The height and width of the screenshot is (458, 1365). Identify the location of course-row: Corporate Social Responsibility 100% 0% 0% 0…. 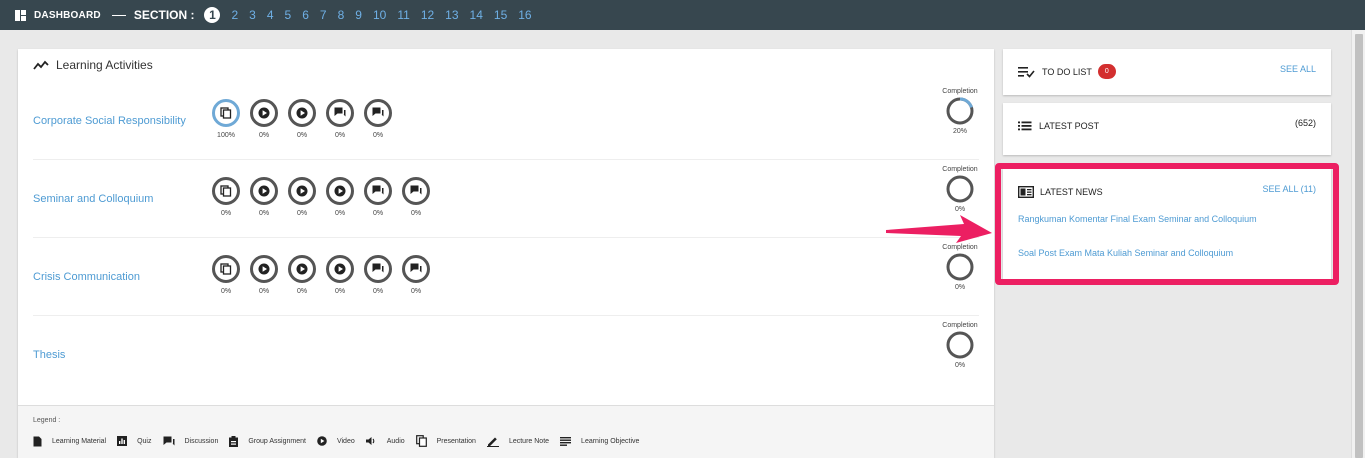
(506, 121).